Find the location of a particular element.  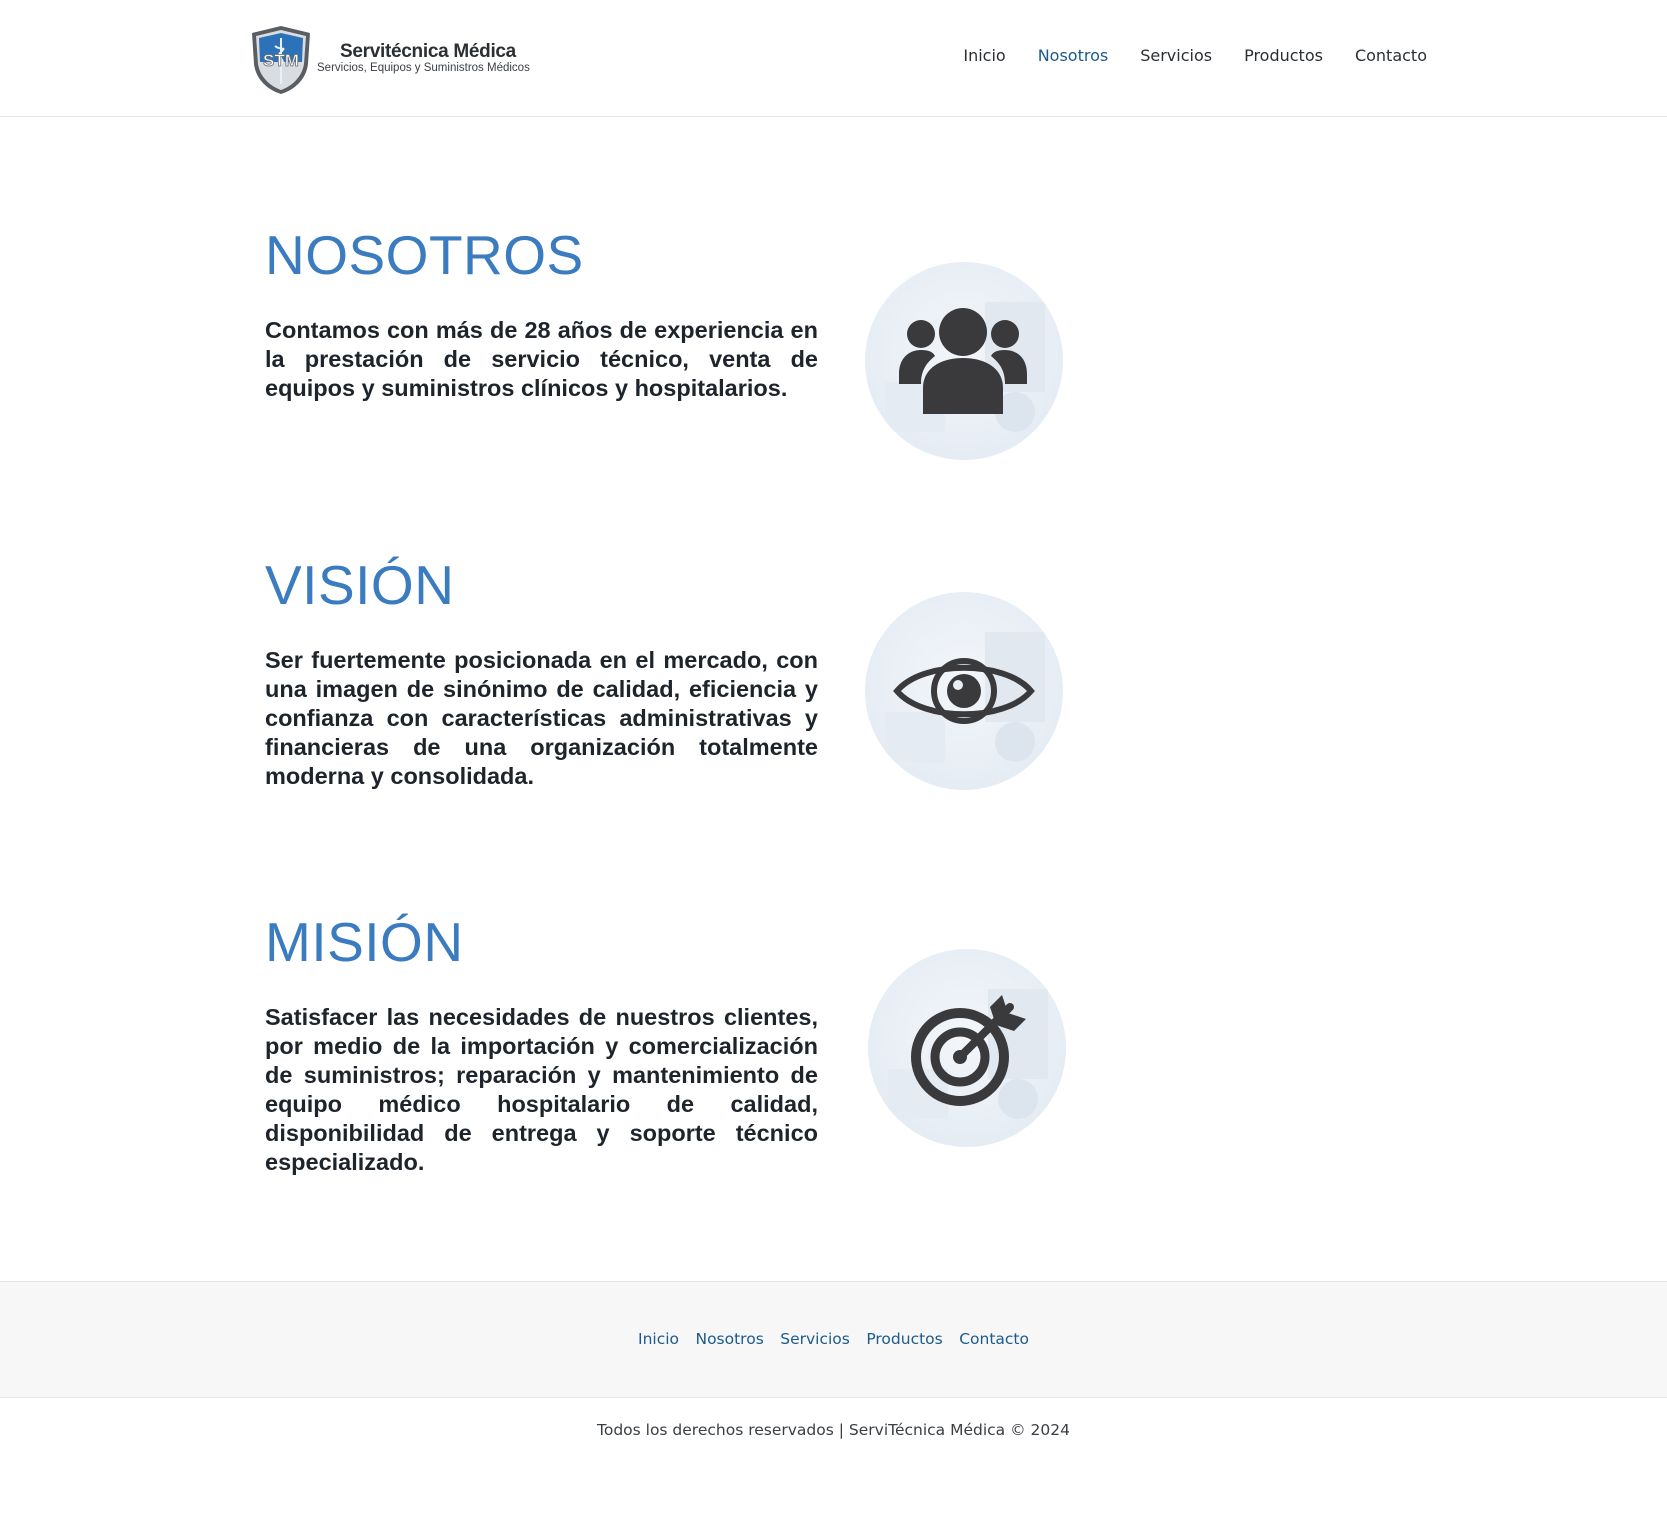

mision-image is located at coordinates (967, 1048).